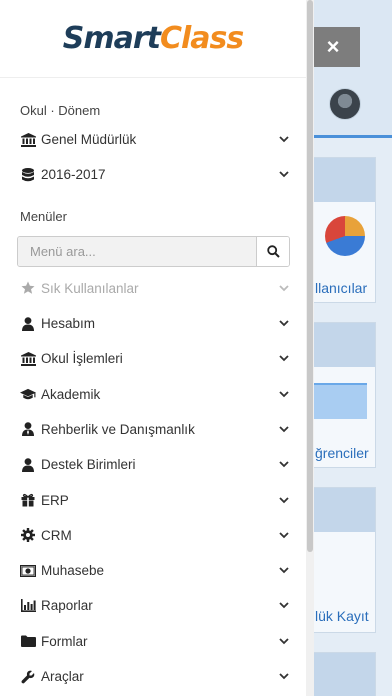 This screenshot has width=392, height=696. Describe the element at coordinates (28, 288) in the screenshot. I see `star-icon` at that location.